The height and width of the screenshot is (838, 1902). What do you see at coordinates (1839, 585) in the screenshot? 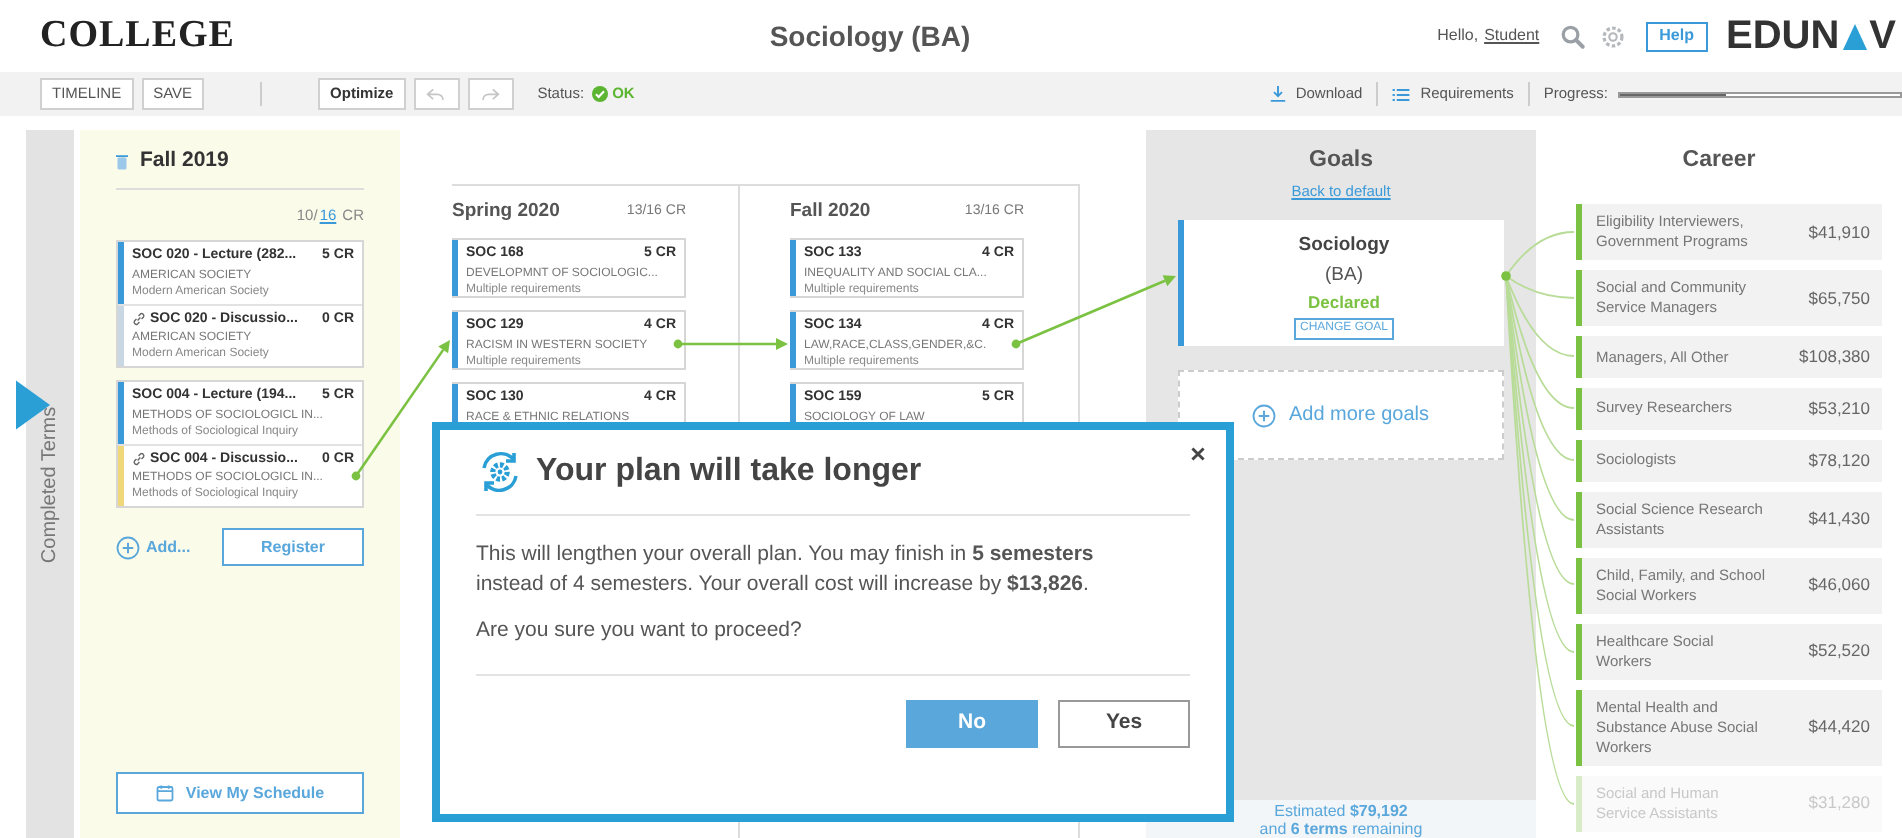
I see `salary-text: $46,060` at bounding box center [1839, 585].